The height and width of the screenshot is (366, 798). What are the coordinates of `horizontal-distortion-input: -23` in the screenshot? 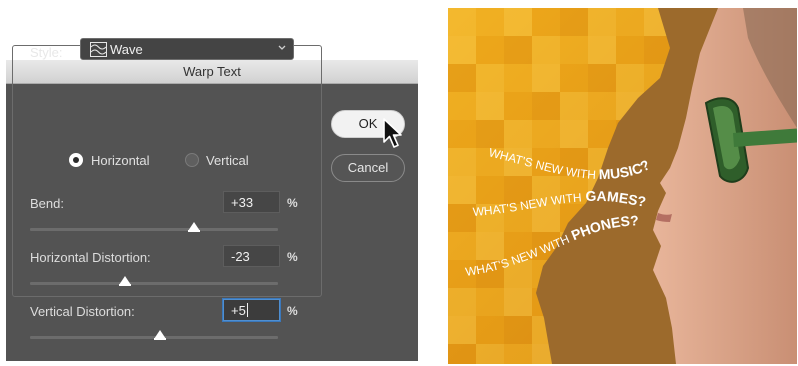 It's located at (251, 256).